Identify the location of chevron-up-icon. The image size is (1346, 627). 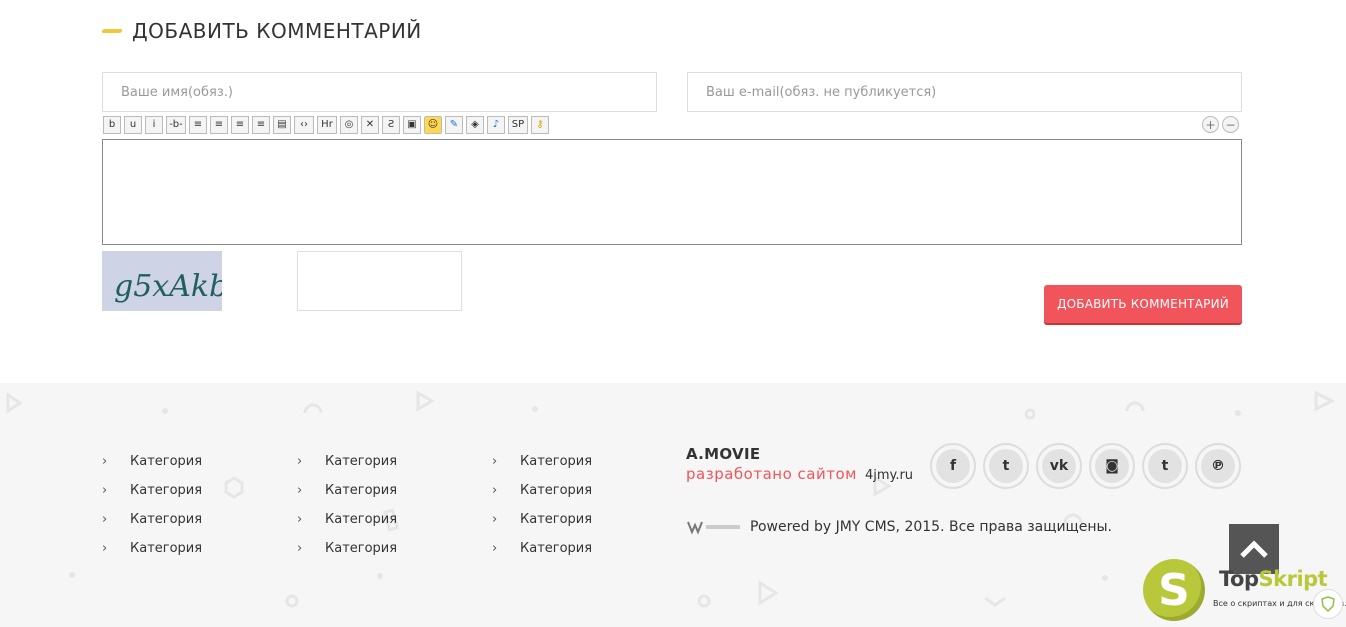
(1254, 549).